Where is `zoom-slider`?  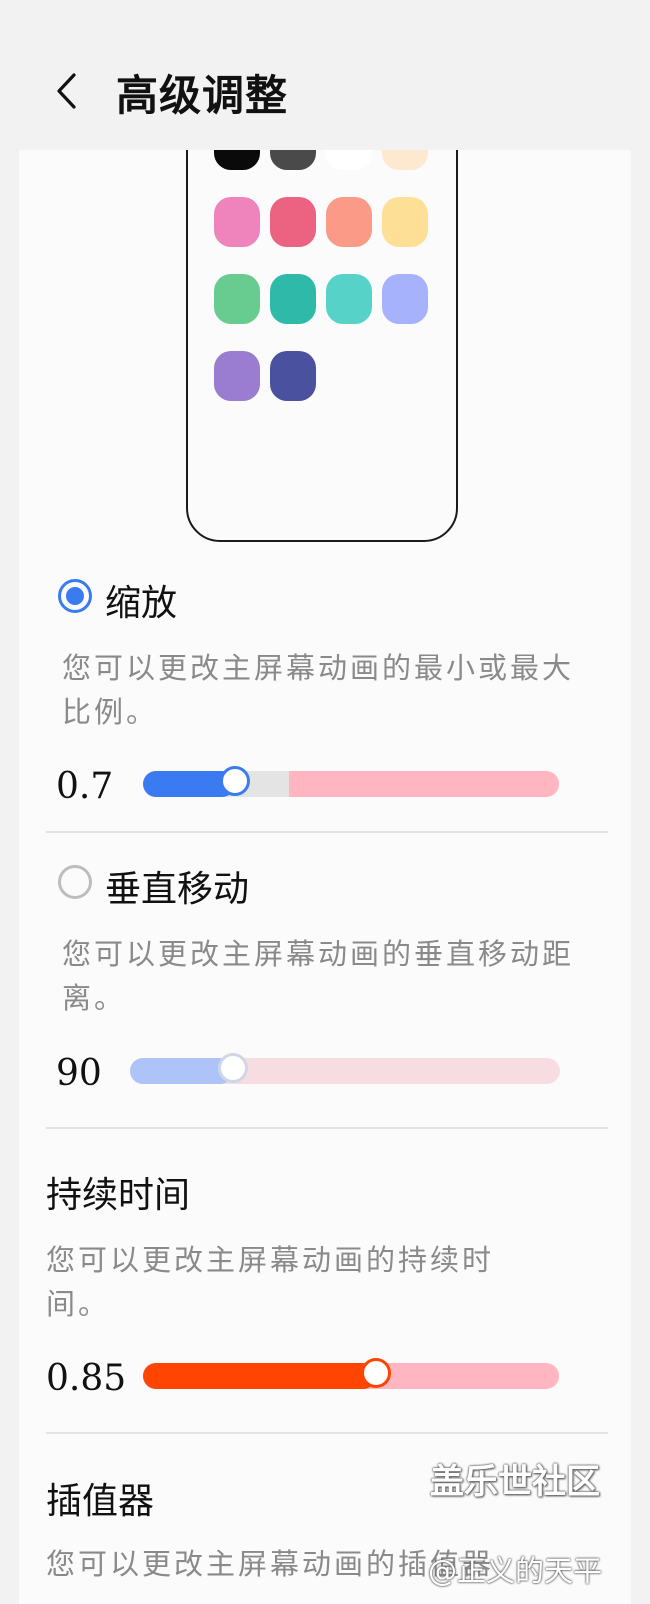
zoom-slider is located at coordinates (351, 781).